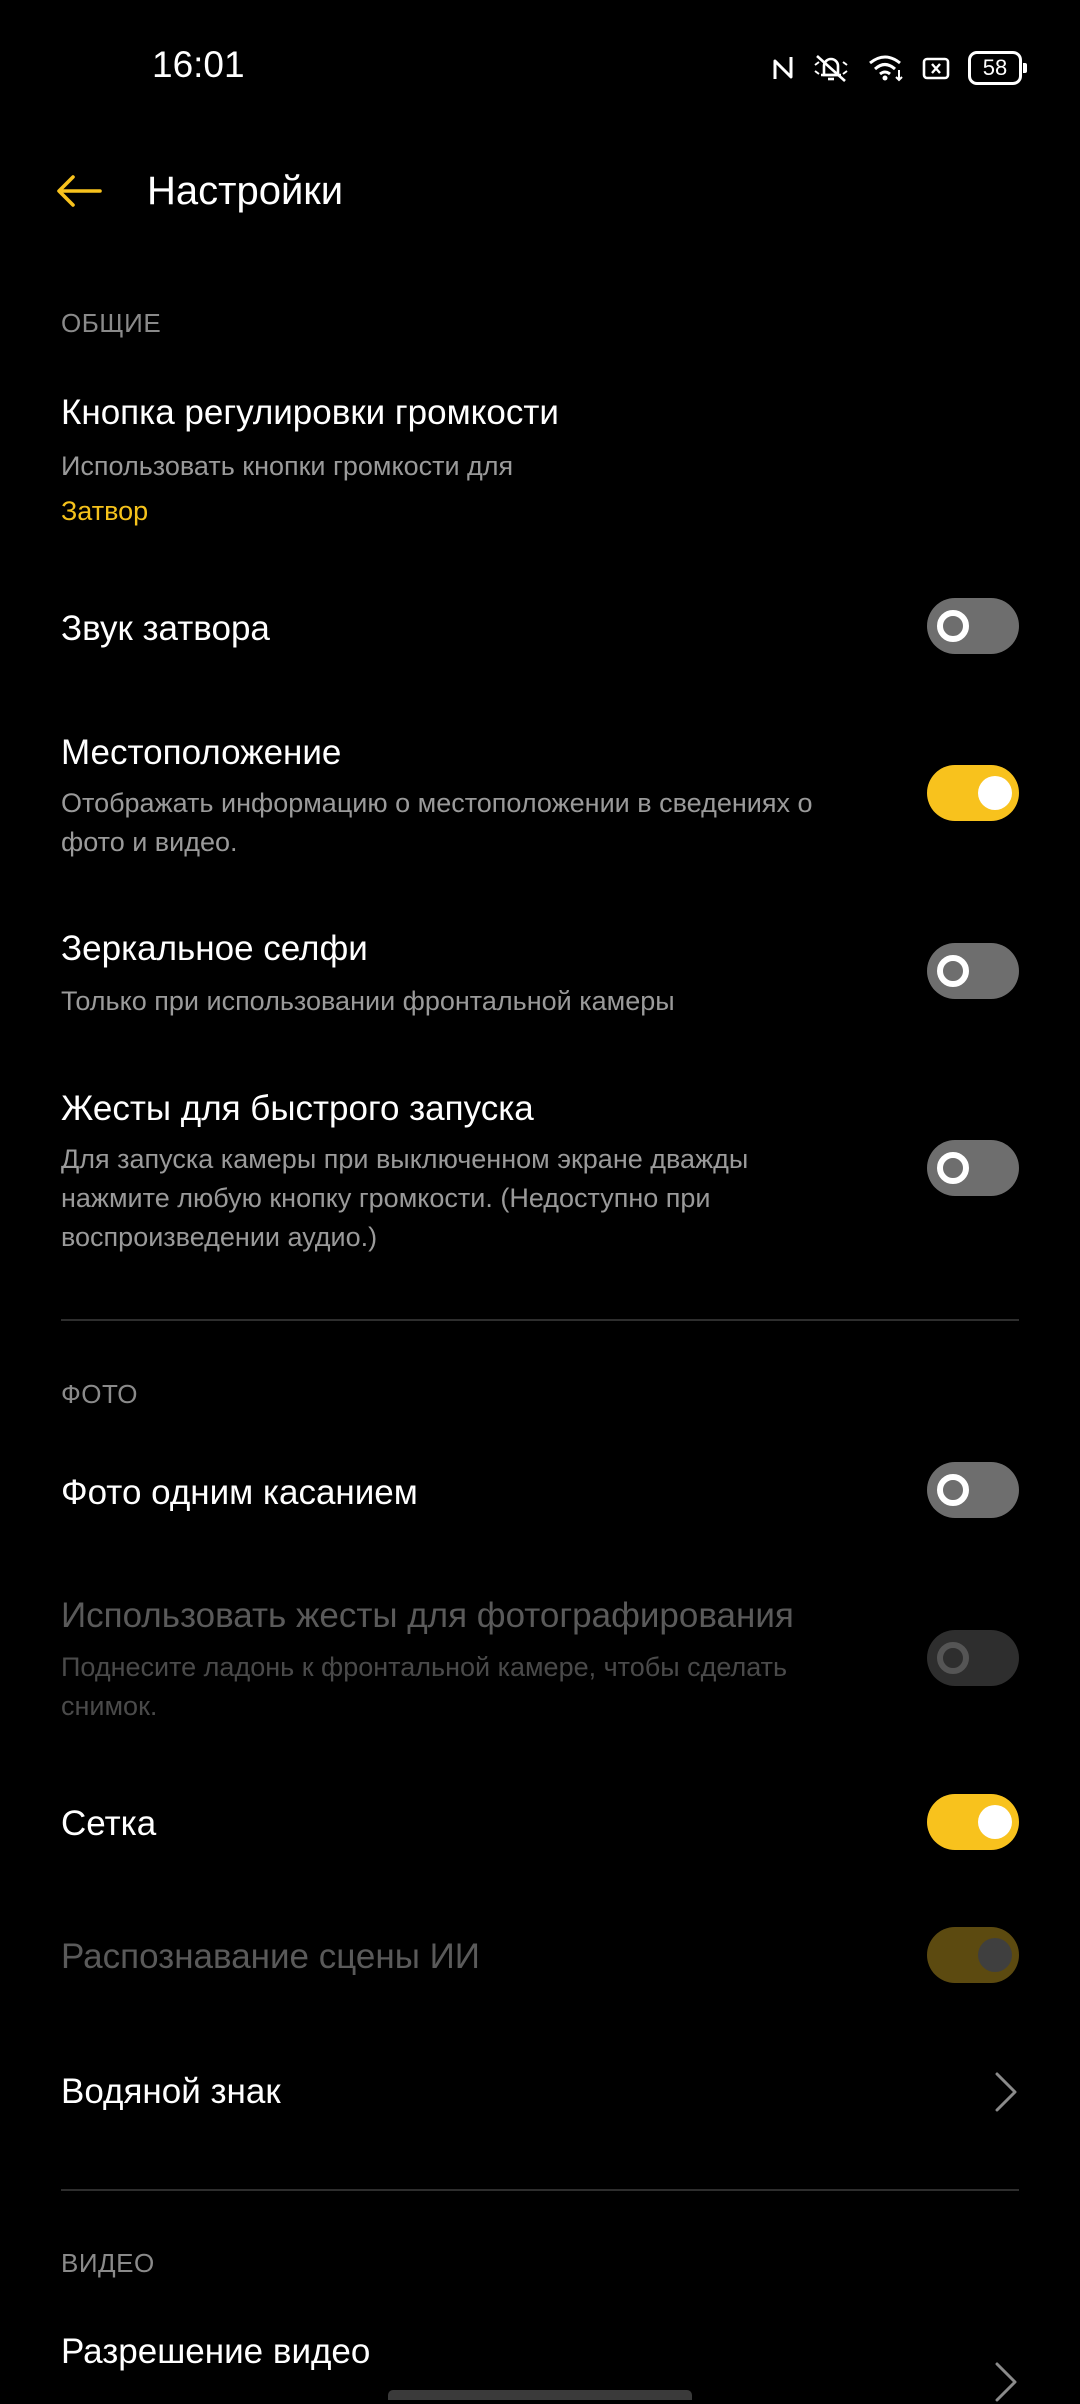 The height and width of the screenshot is (2404, 1080). I want to click on setting-watermark: Водяной знак, so click(540, 2095).